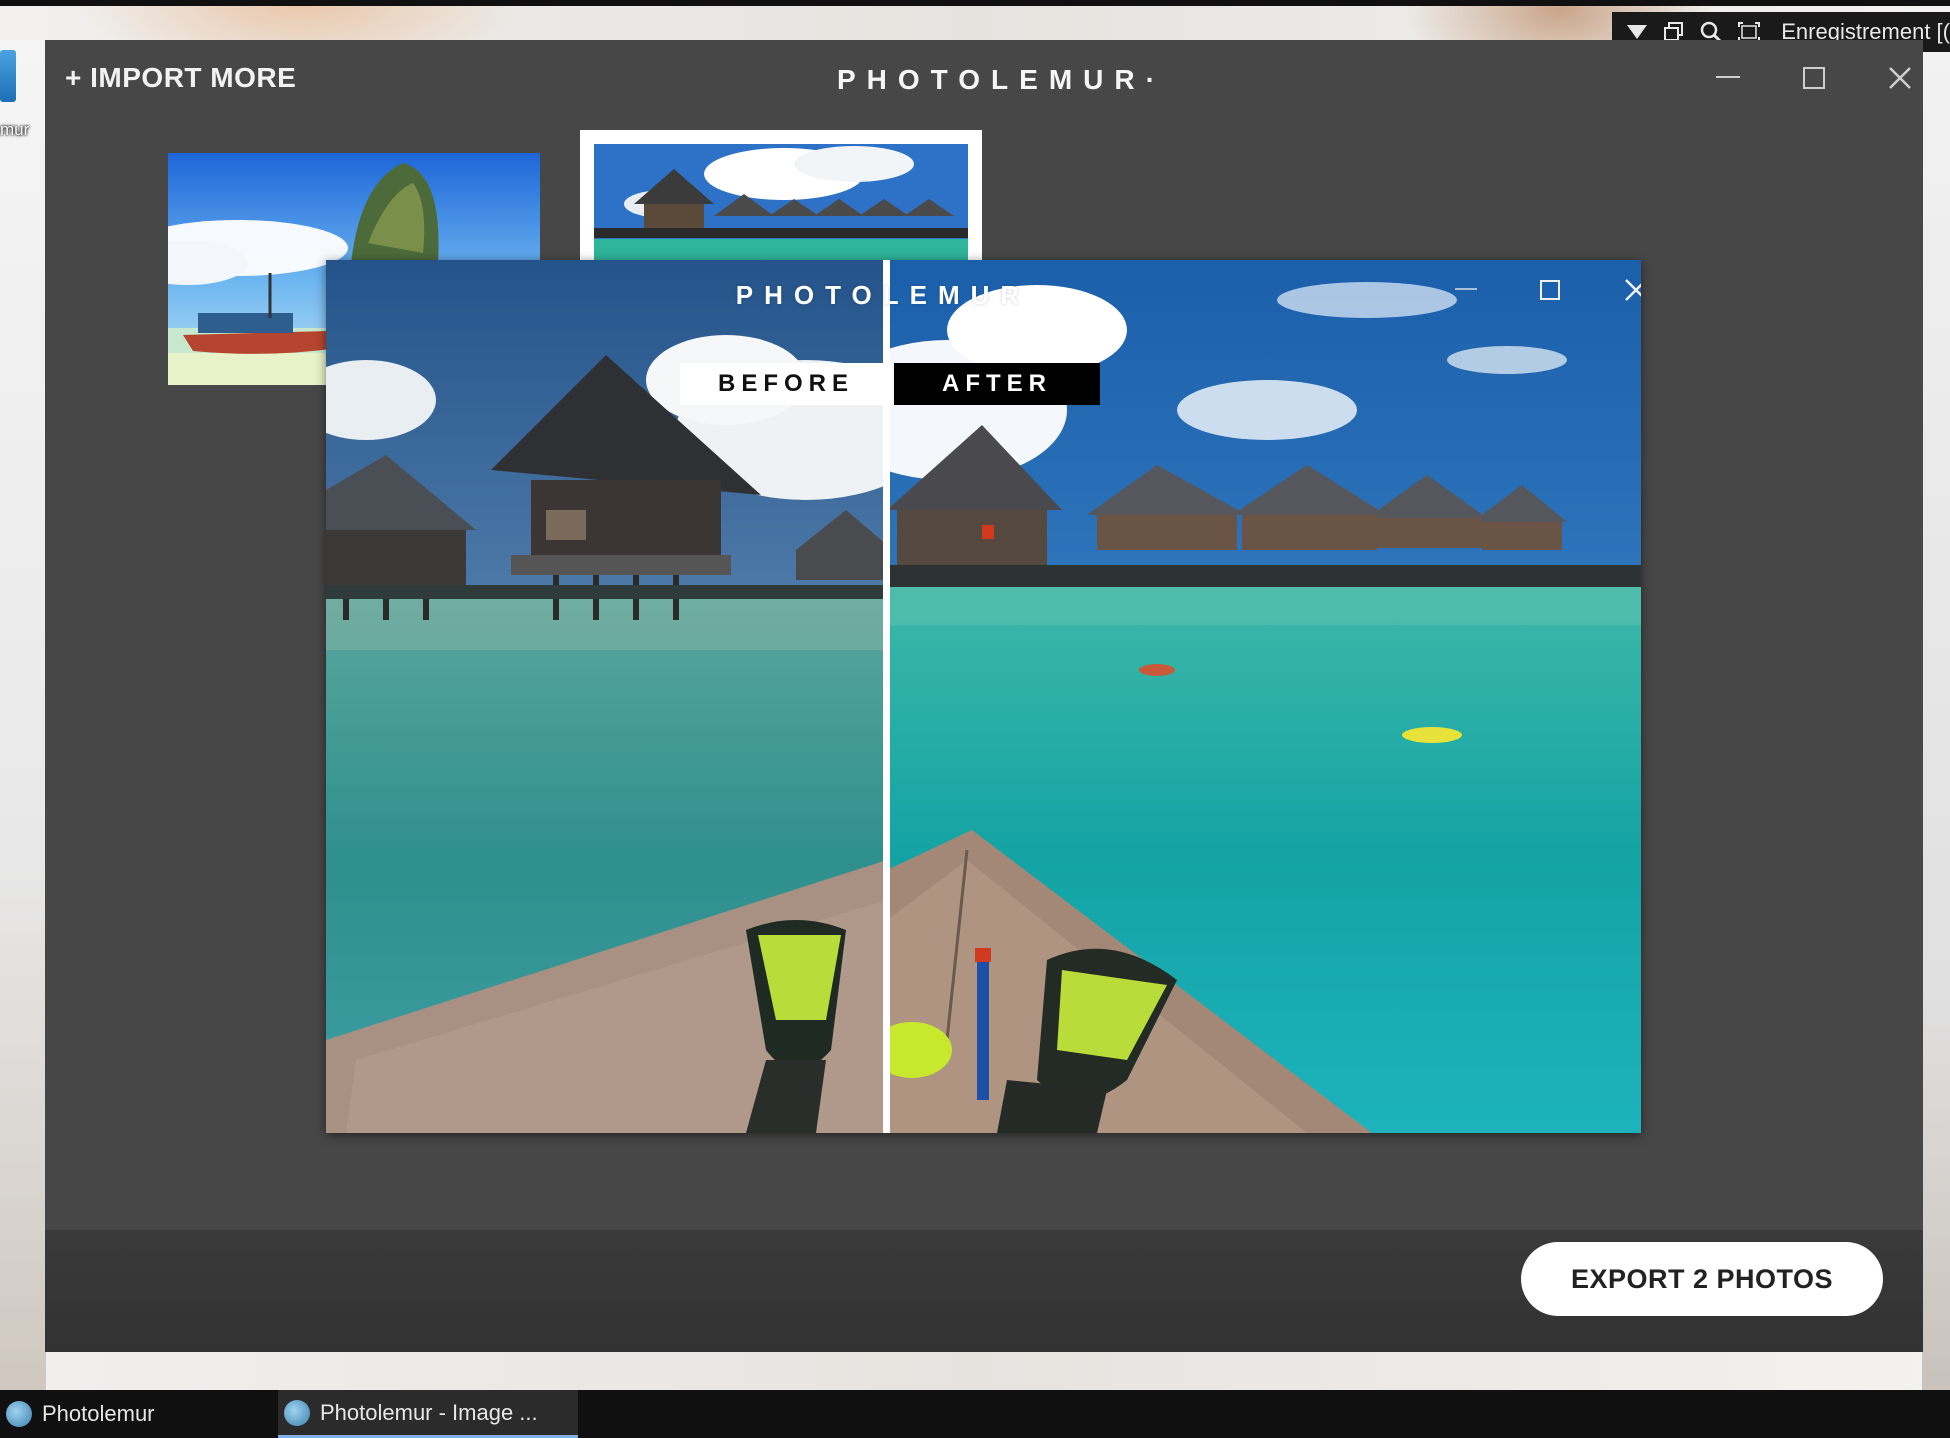  I want to click on photo-thumbnail-selected, so click(781, 200).